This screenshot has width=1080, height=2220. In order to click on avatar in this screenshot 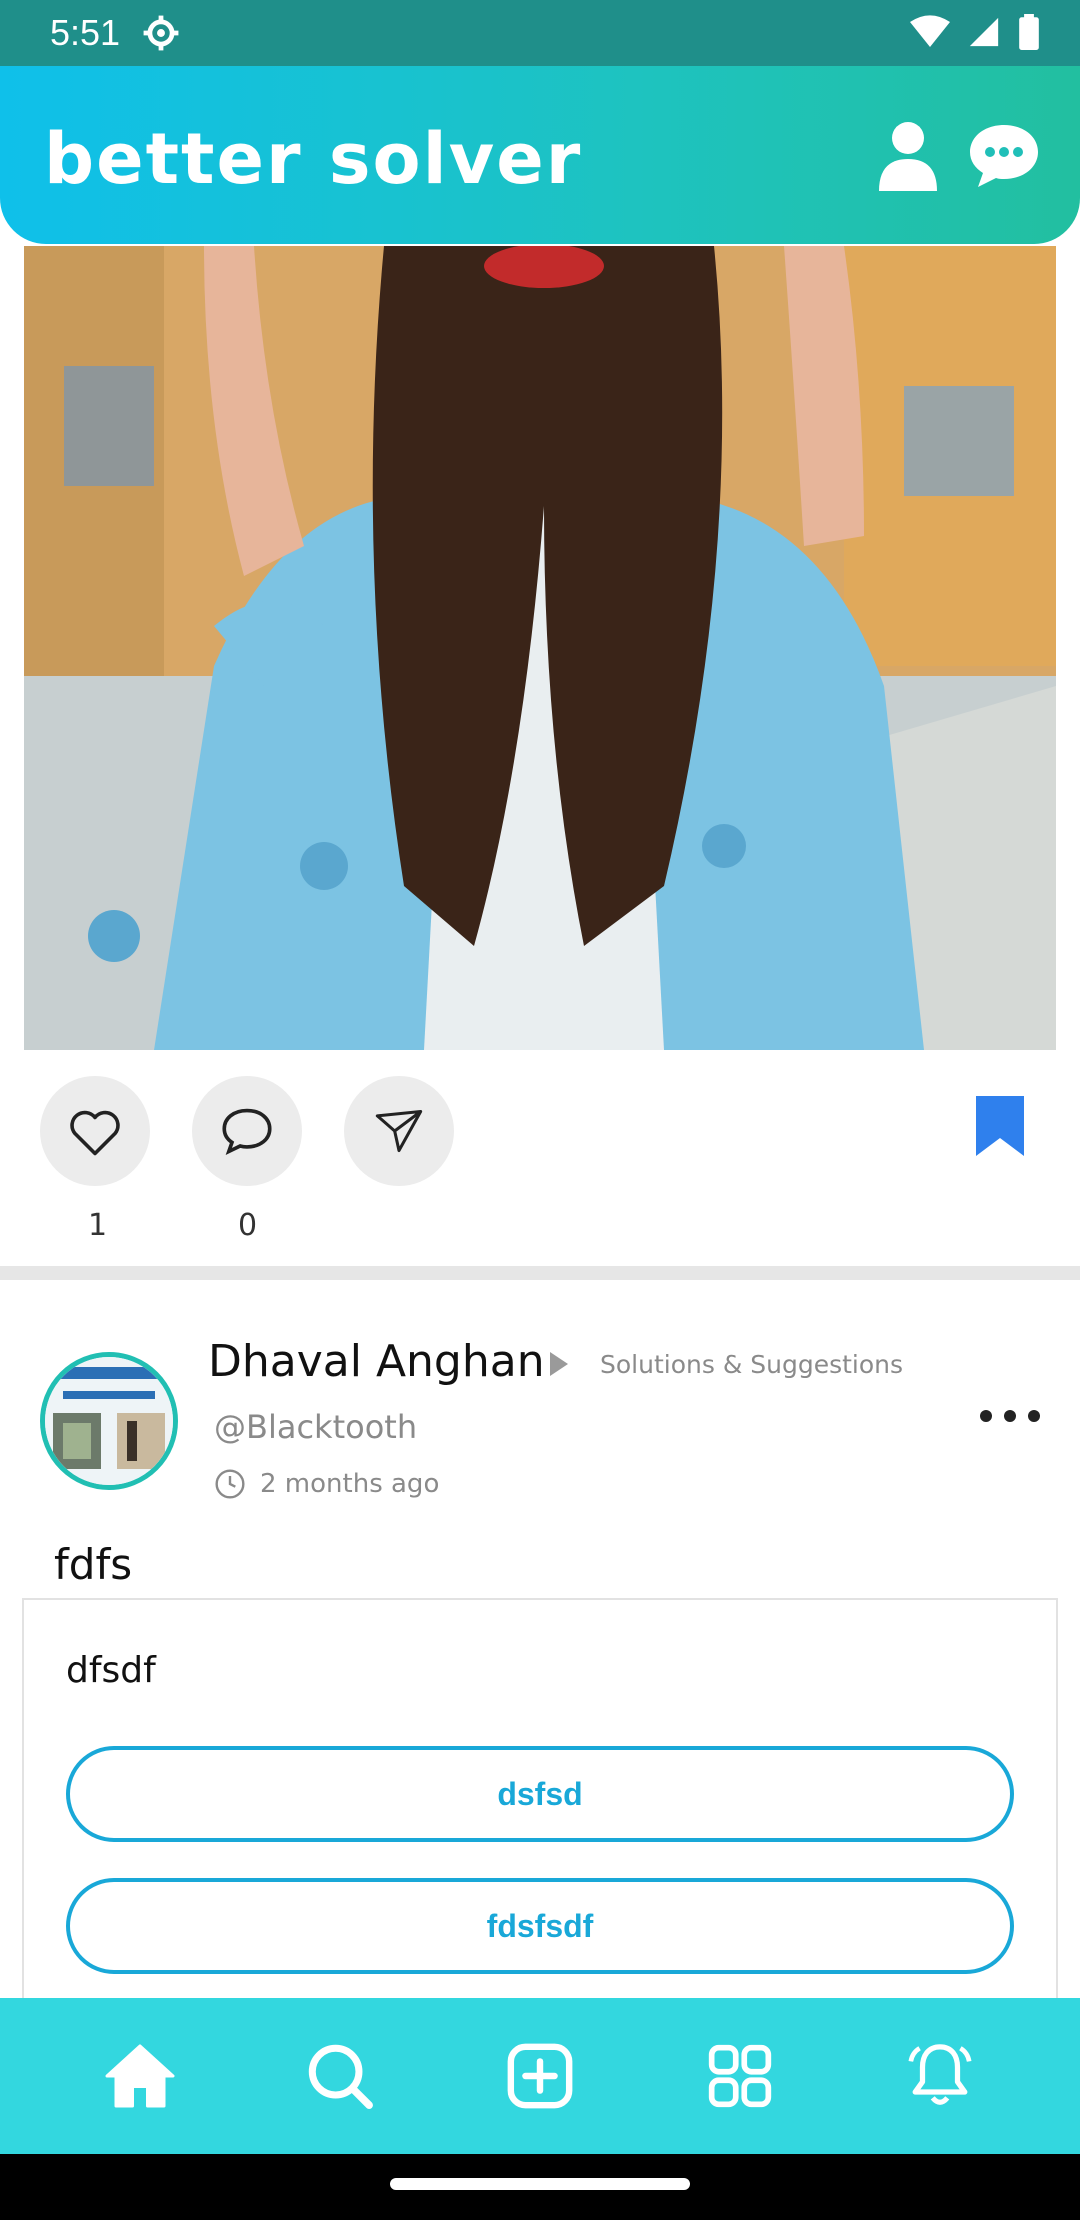, I will do `click(109, 1421)`.